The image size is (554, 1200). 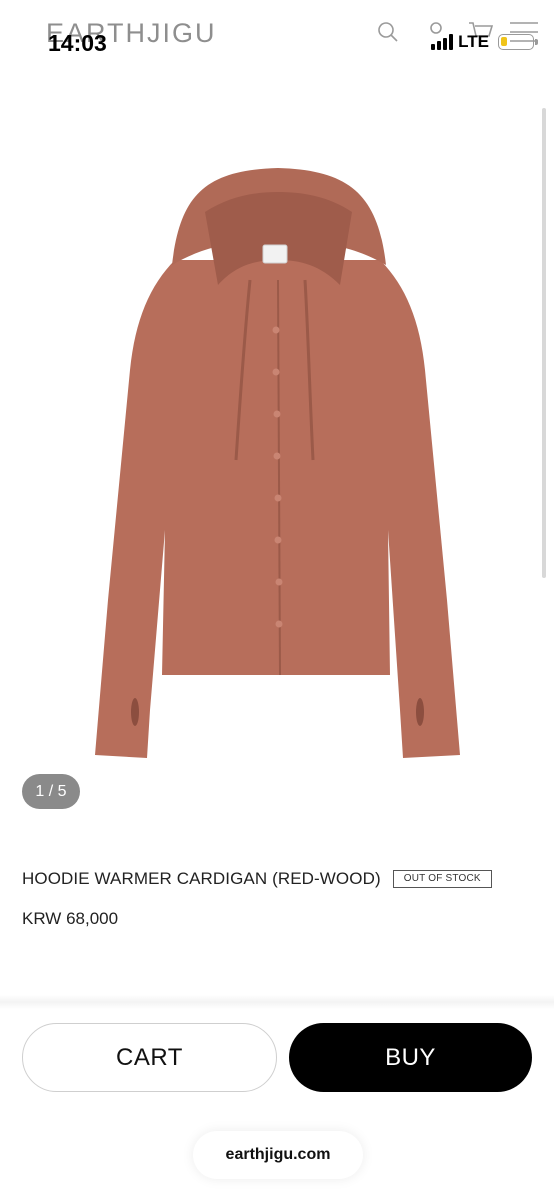 I want to click on signal-icon, so click(x=442, y=42).